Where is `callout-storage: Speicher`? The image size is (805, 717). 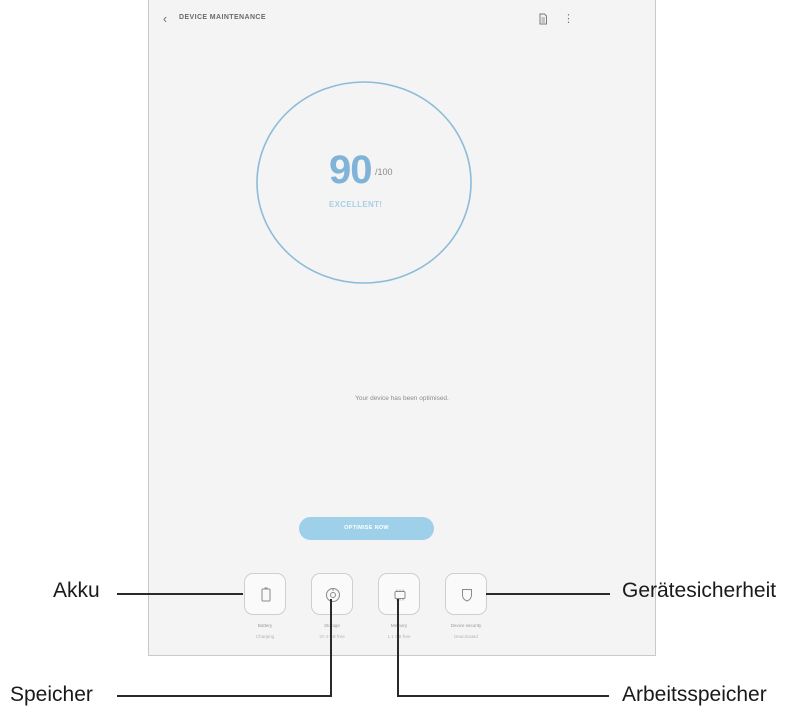
callout-storage: Speicher is located at coordinates (51, 694).